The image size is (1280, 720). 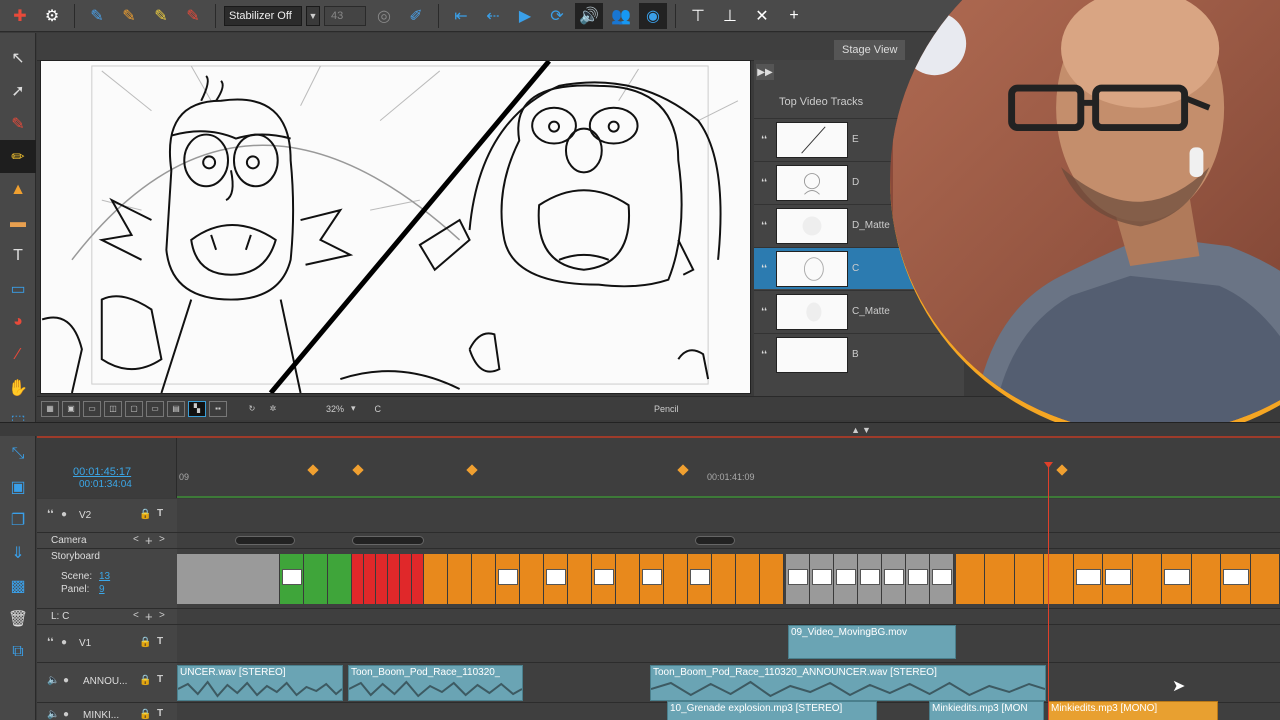 What do you see at coordinates (18, 90) in the screenshot?
I see `transform-icon: ➚` at bounding box center [18, 90].